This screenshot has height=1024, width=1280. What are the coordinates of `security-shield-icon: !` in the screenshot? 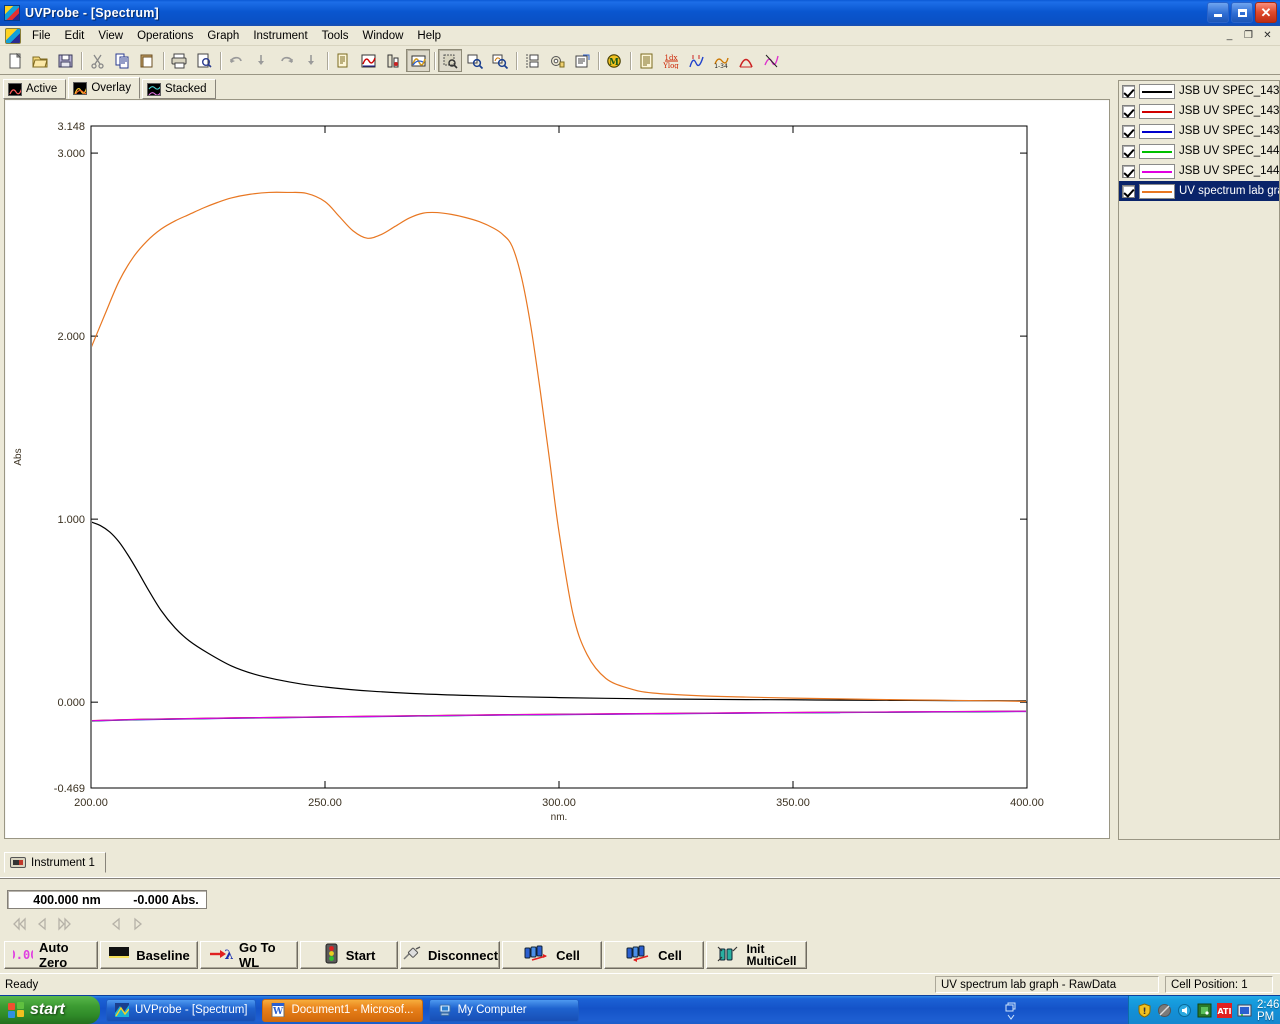 It's located at (1144, 1010).